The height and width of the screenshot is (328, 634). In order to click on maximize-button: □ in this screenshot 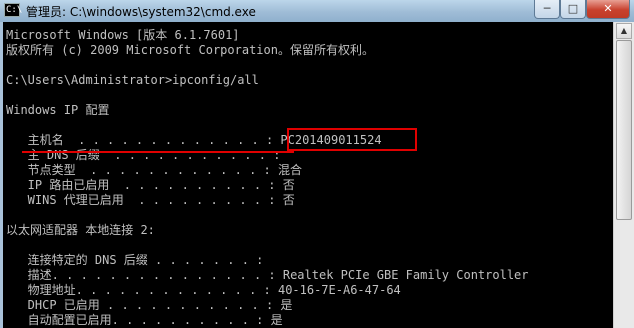, I will do `click(573, 9)`.